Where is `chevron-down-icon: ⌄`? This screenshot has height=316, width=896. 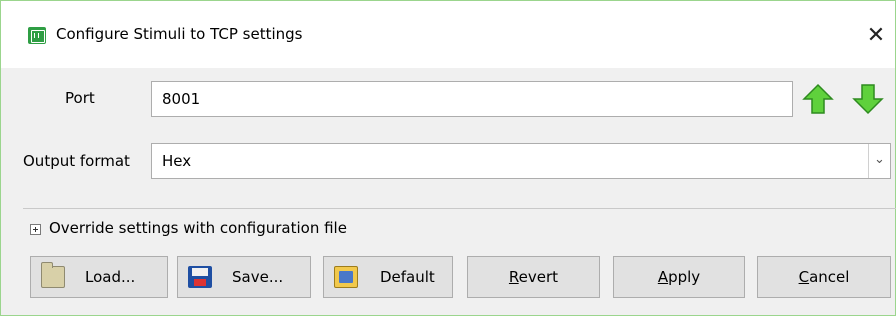
chevron-down-icon: ⌄ is located at coordinates (879, 161).